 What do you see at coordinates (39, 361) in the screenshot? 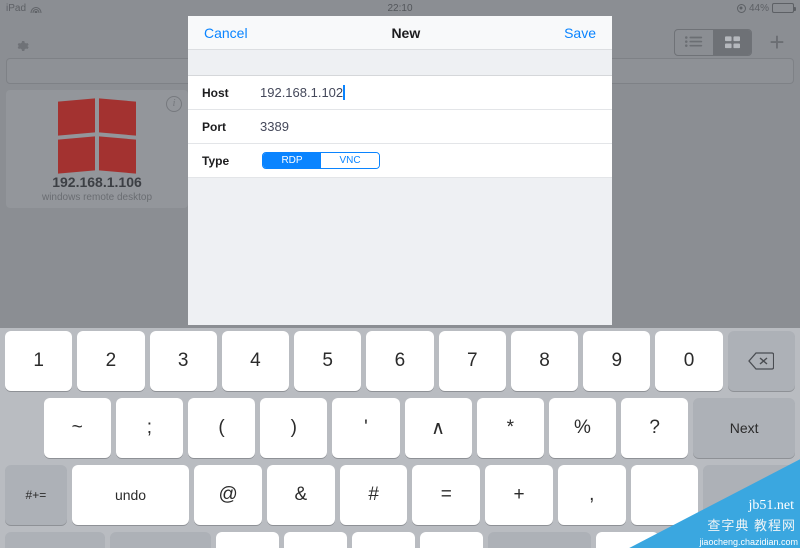
I see `key-1: 1` at bounding box center [39, 361].